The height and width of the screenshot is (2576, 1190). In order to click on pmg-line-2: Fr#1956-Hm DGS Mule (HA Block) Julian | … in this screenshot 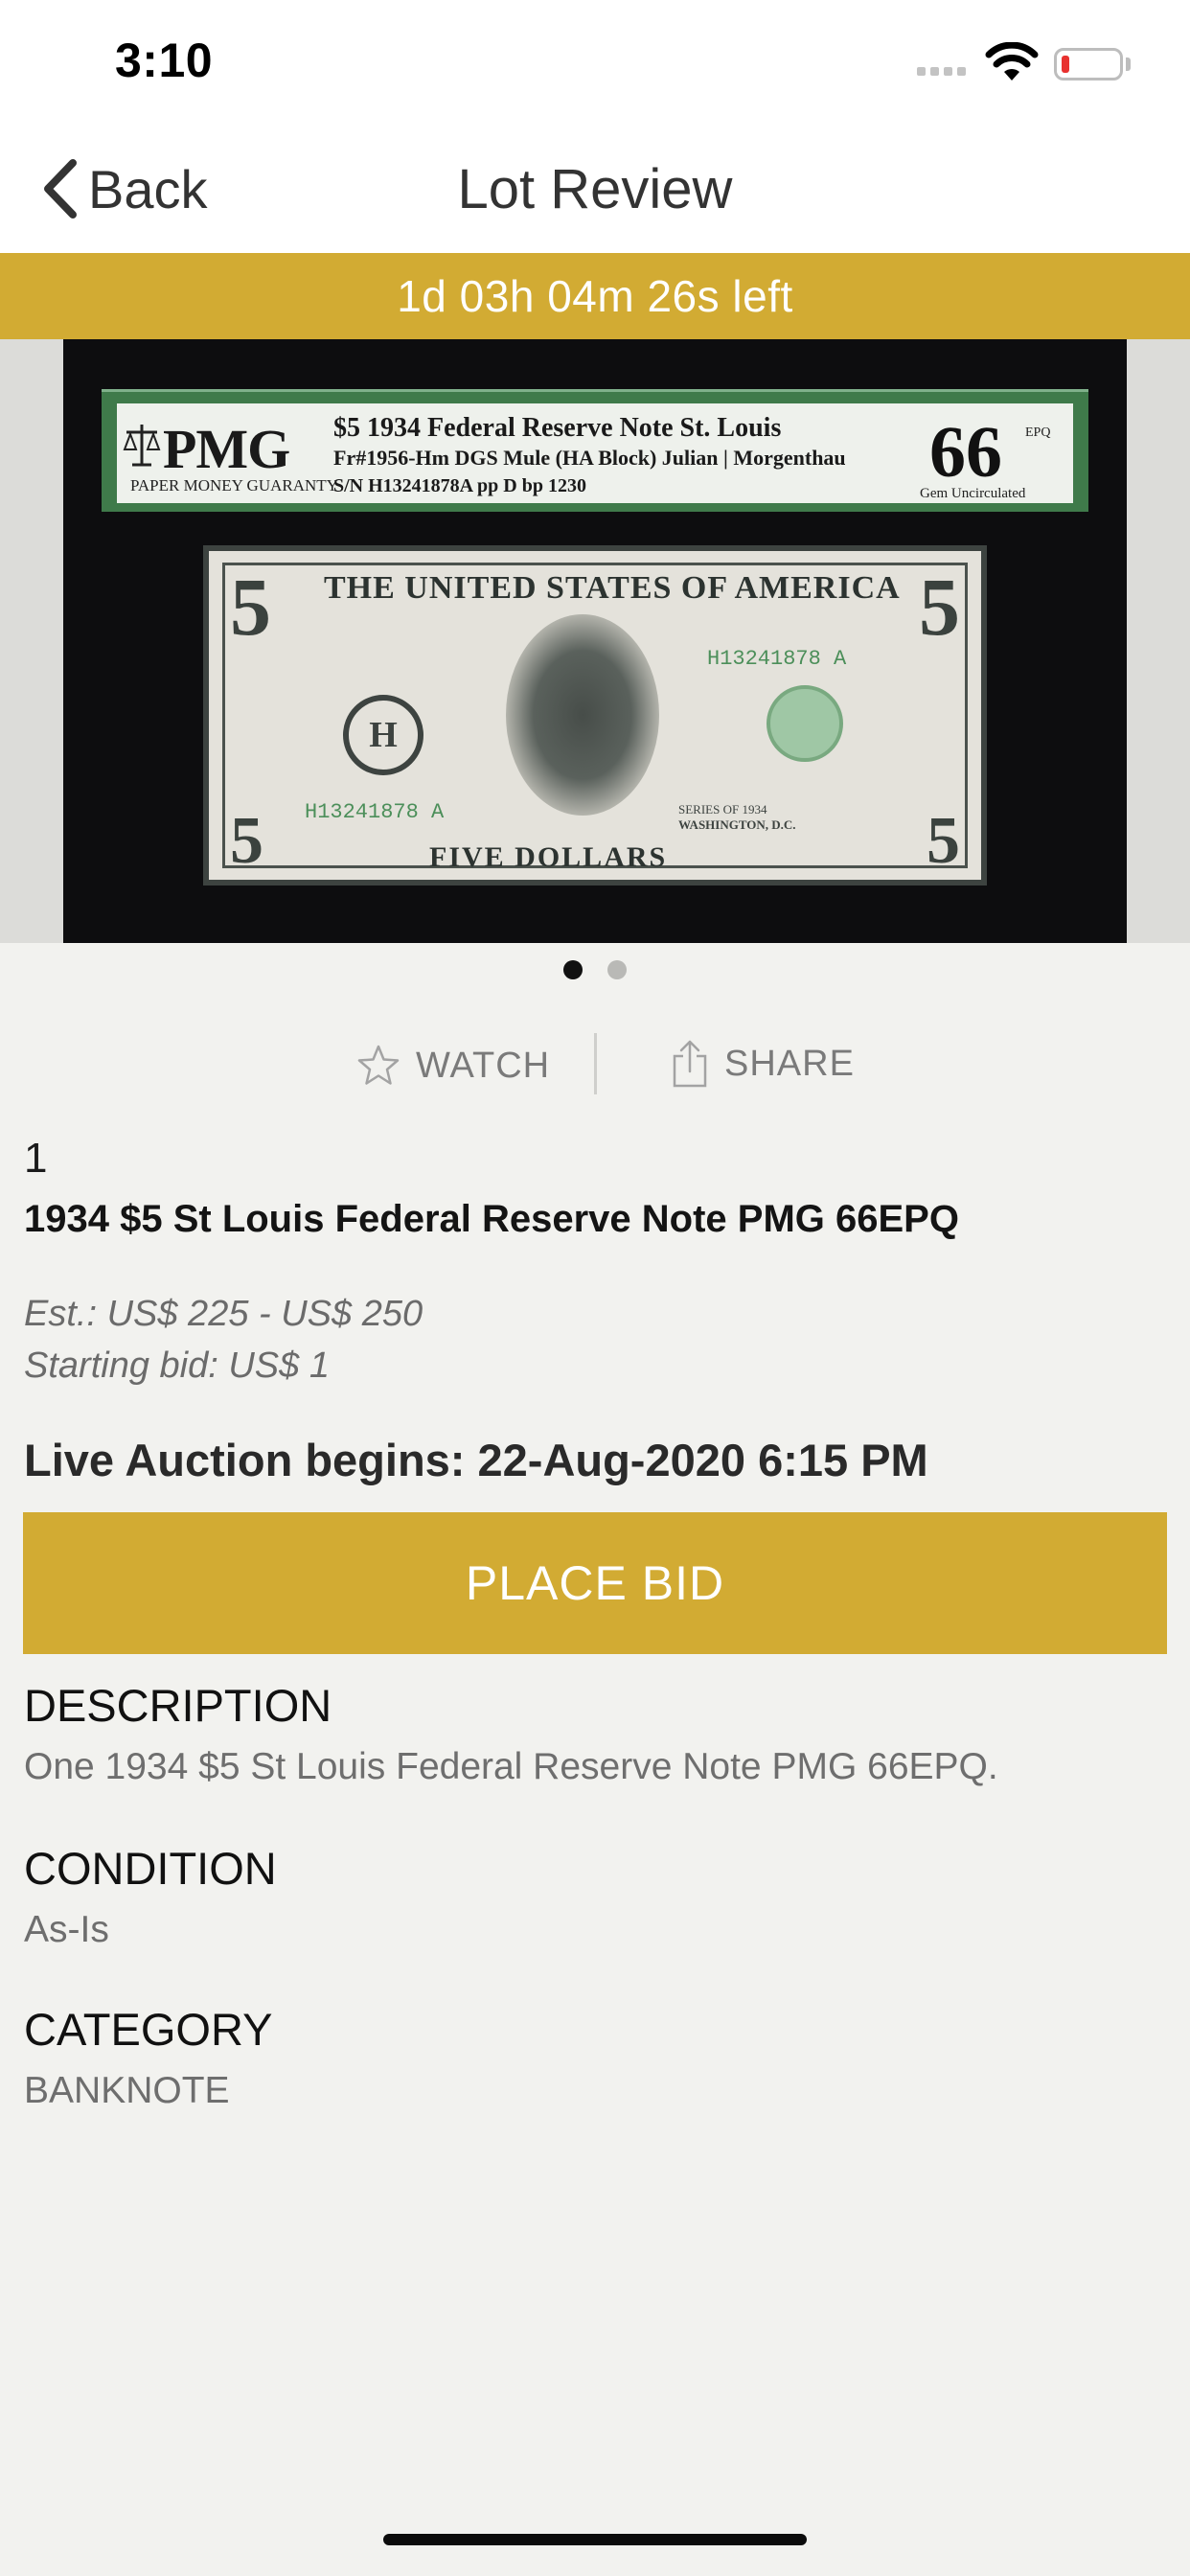, I will do `click(590, 458)`.